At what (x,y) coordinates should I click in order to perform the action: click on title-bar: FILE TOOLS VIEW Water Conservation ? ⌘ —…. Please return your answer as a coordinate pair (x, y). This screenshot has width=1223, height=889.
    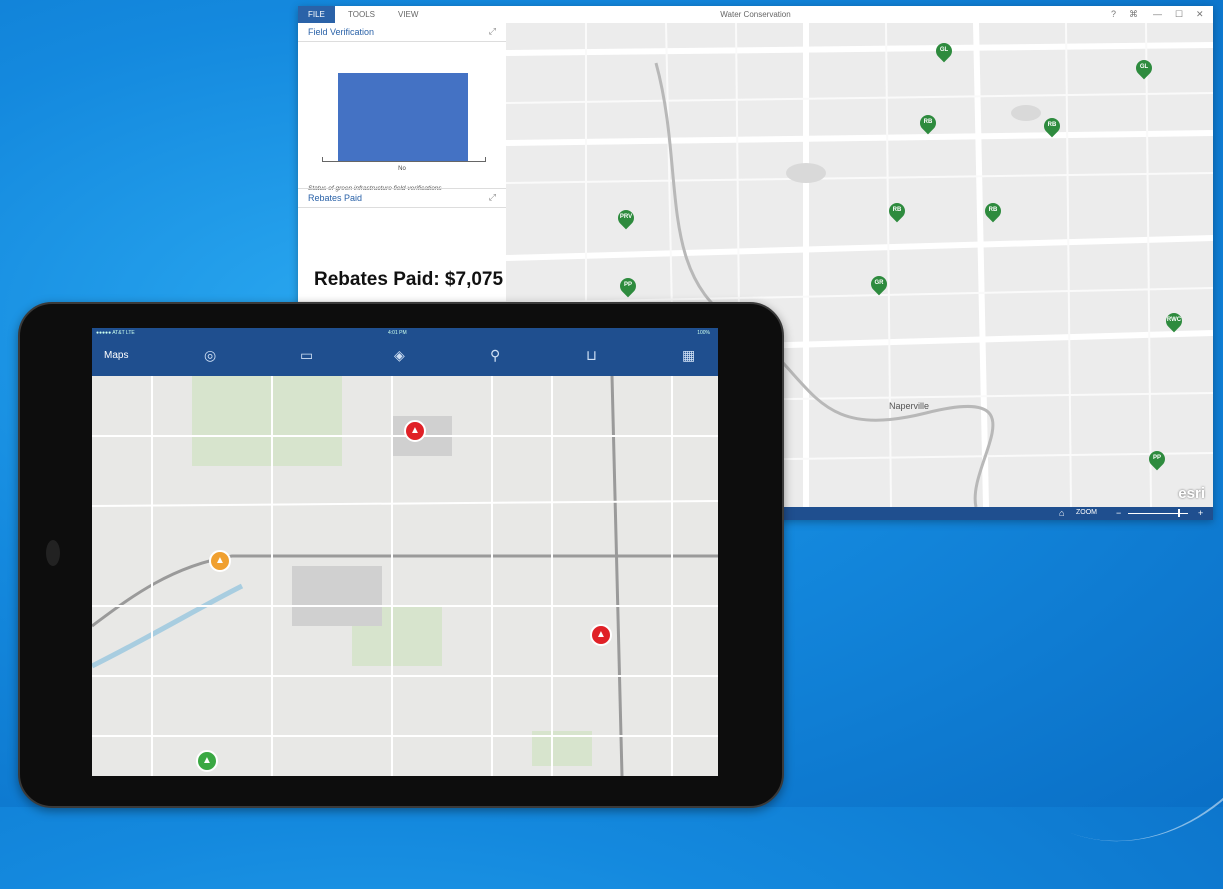
    Looking at the image, I should click on (755, 14).